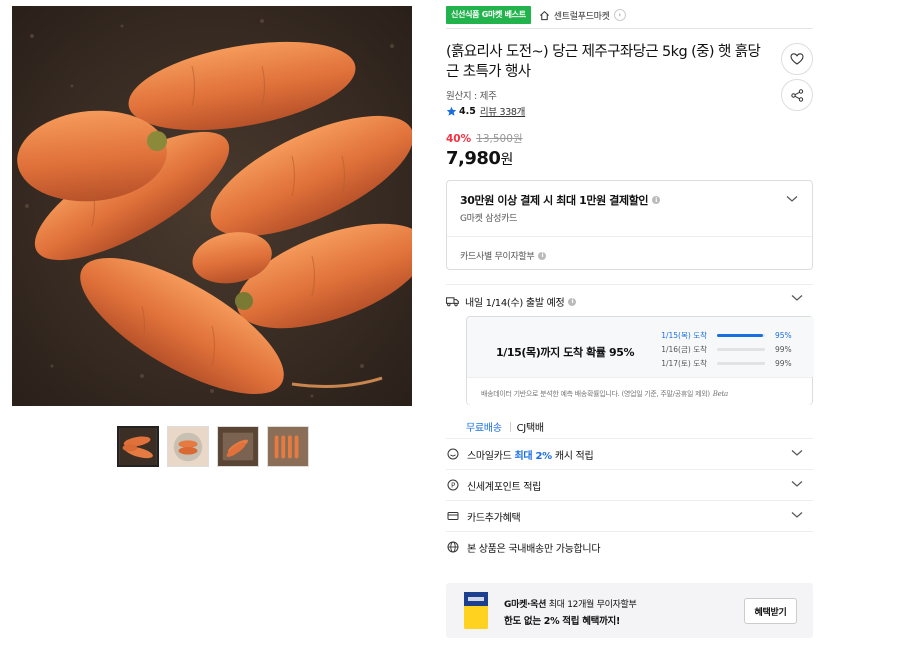 This screenshot has width=900, height=645. What do you see at coordinates (530, 428) in the screenshot?
I see `carrier-name: CJ택배` at bounding box center [530, 428].